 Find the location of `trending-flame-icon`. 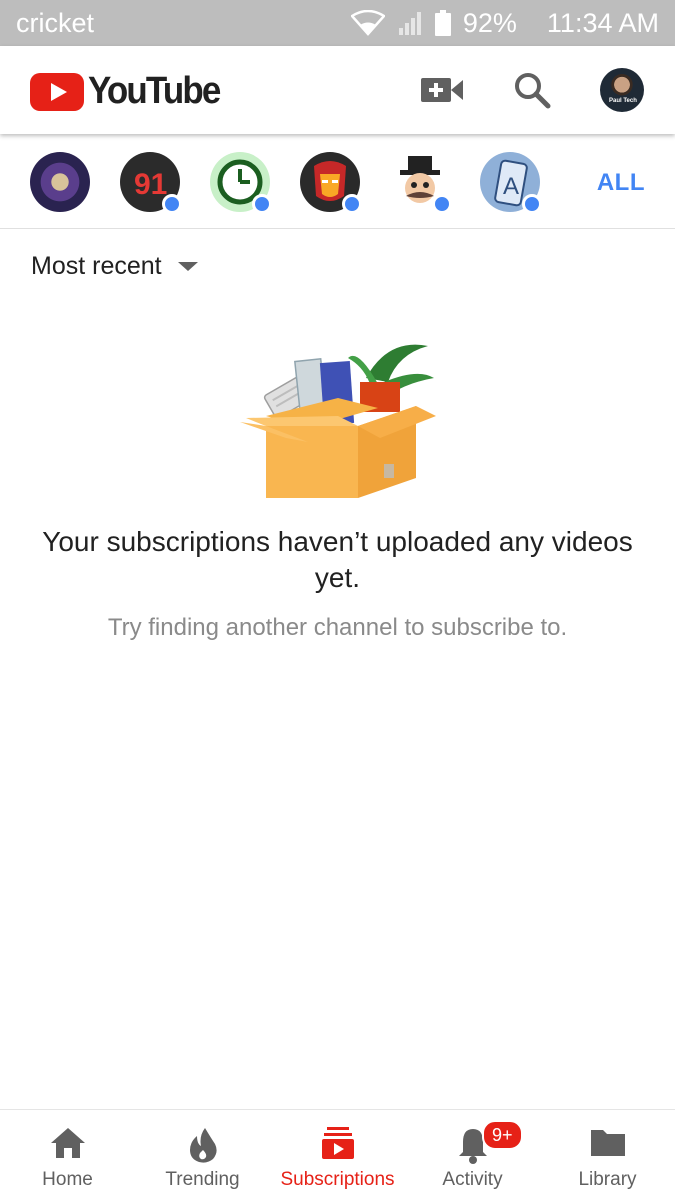

trending-flame-icon is located at coordinates (203, 1145).